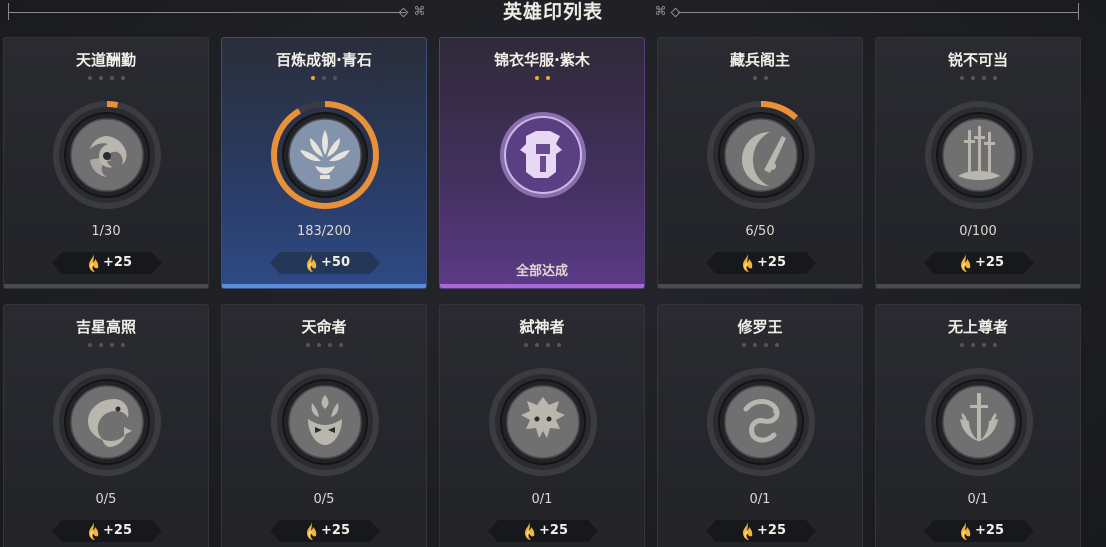 This screenshot has height=547, width=1106. I want to click on progress-text: 6/50, so click(760, 231).